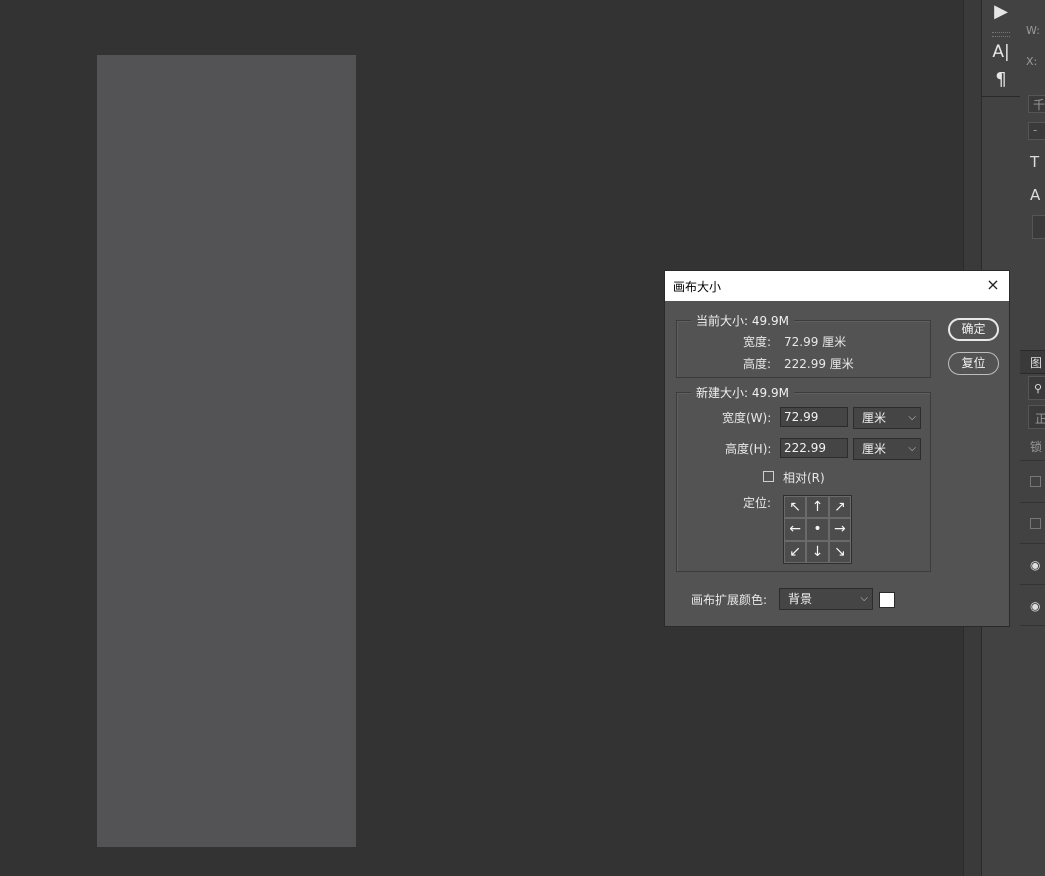 This screenshot has width=1045, height=876. What do you see at coordinates (993, 285) in the screenshot?
I see `close-icon: ×` at bounding box center [993, 285].